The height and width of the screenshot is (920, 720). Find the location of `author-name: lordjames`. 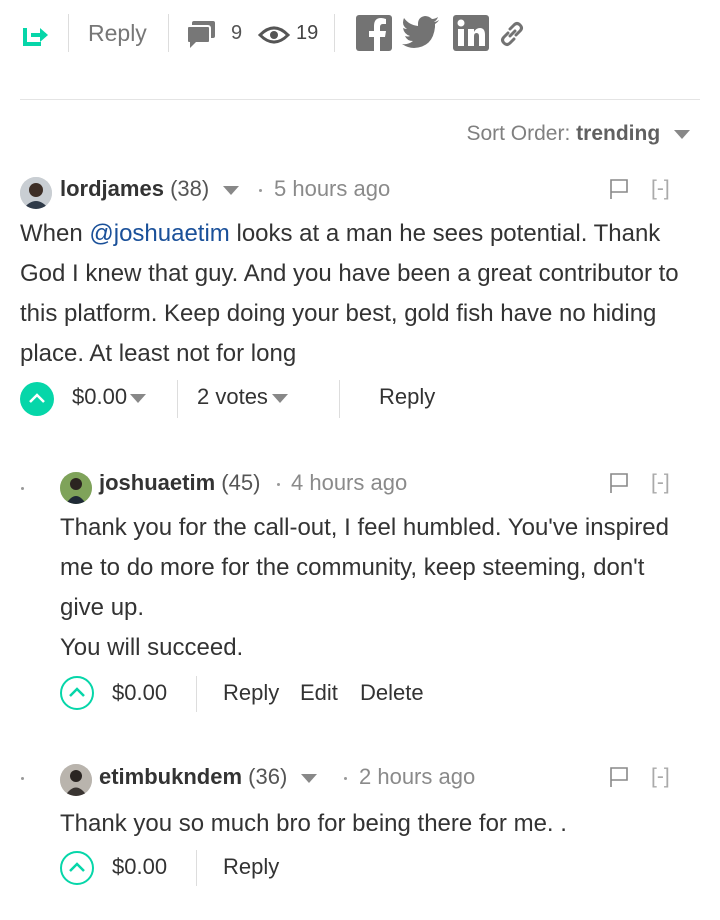

author-name: lordjames is located at coordinates (112, 188).